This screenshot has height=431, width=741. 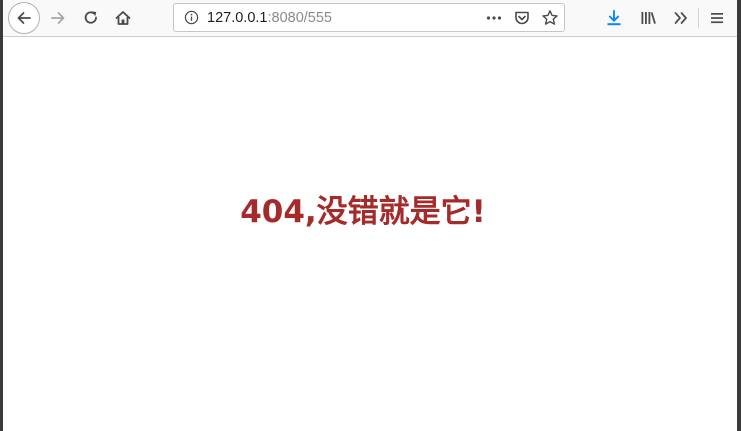 I want to click on library-button, so click(x=648, y=18).